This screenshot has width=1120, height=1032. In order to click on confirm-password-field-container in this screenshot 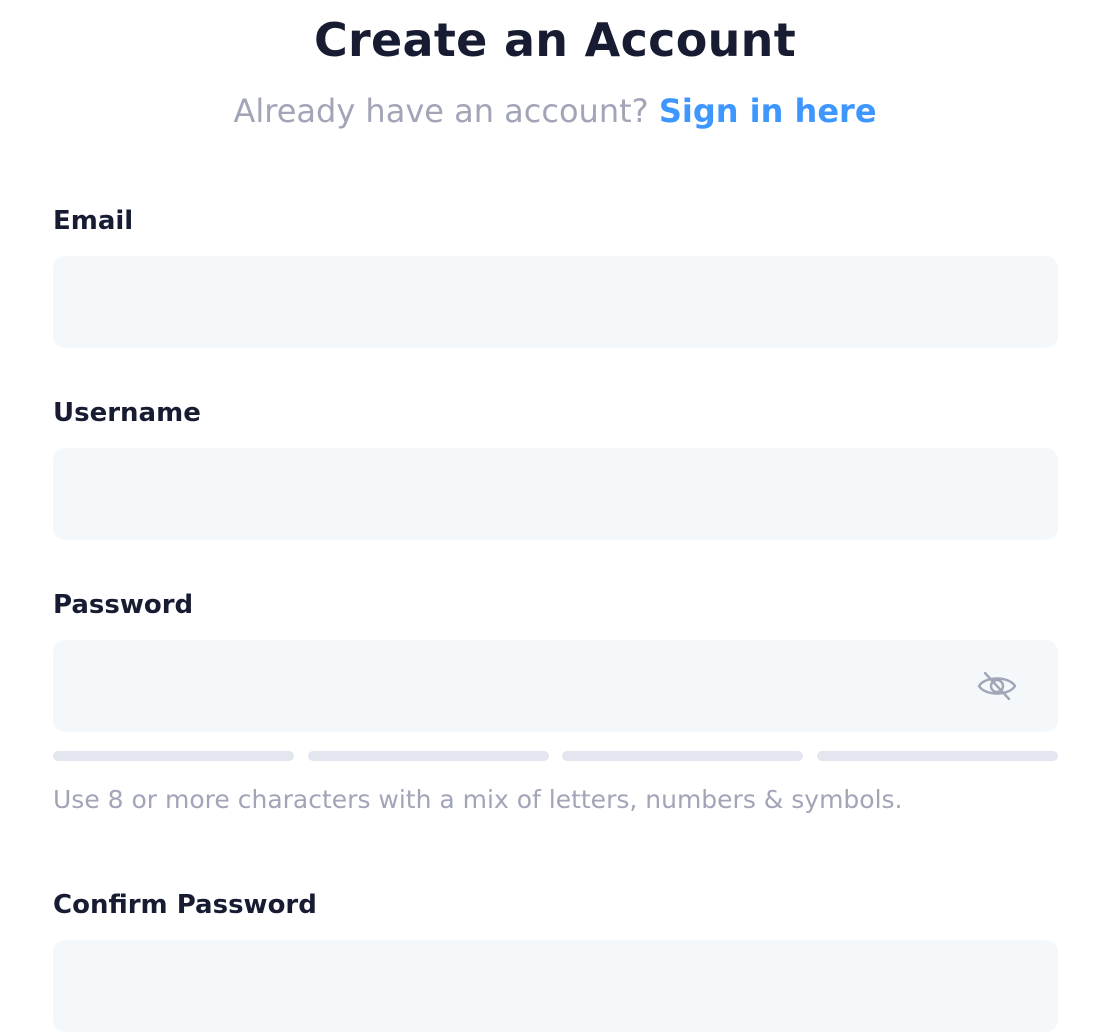, I will do `click(555, 986)`.